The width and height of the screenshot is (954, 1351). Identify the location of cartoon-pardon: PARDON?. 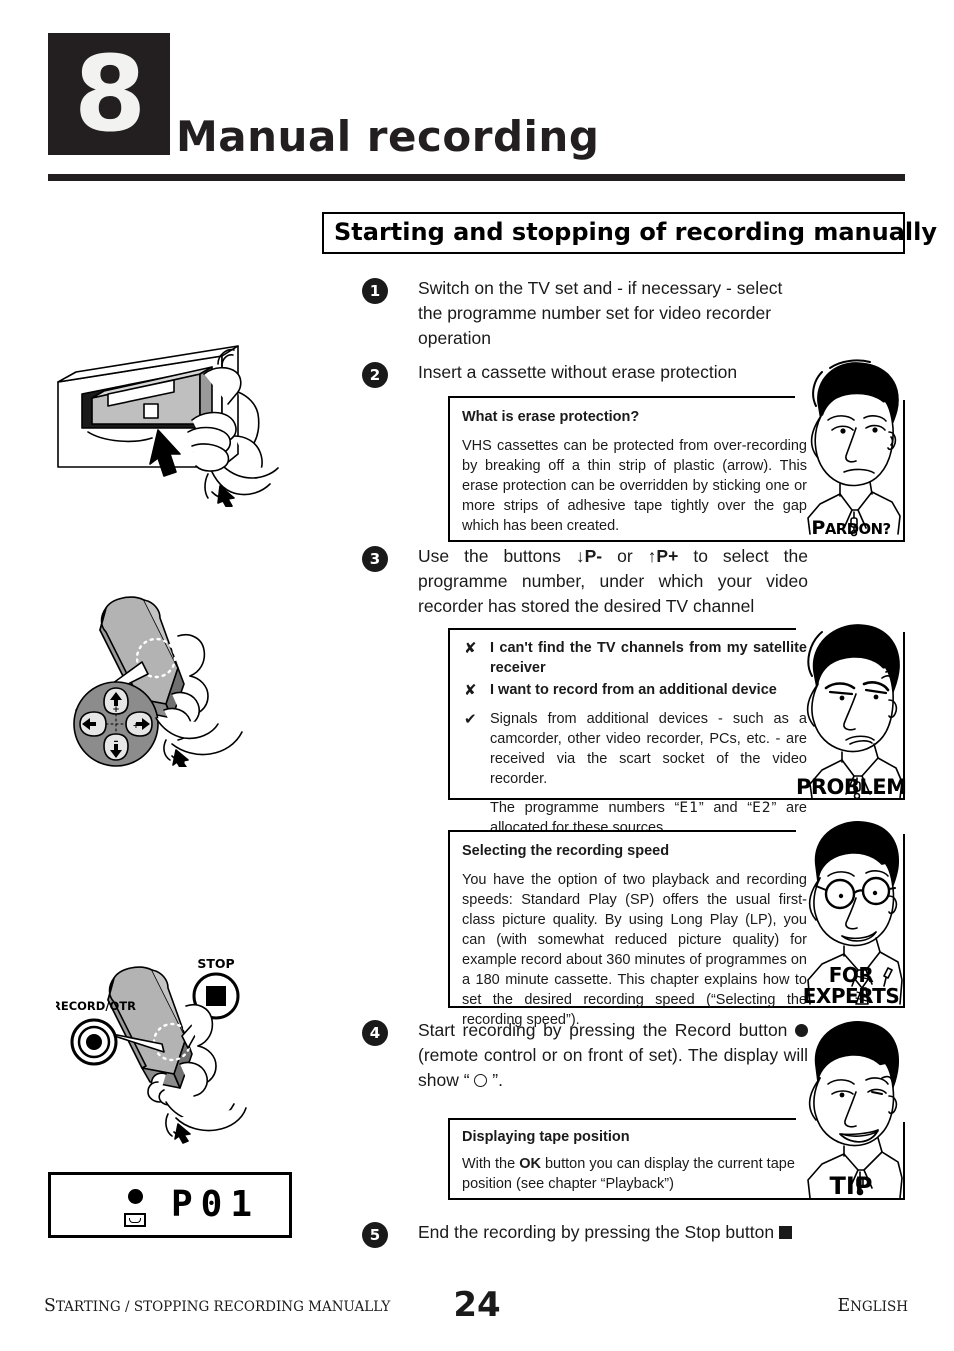
(851, 449).